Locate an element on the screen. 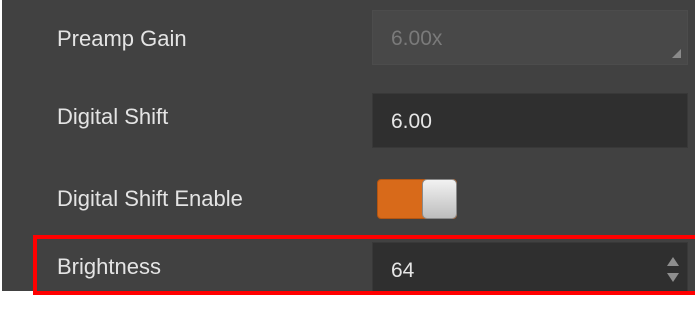  brightness-spinbox: 64 is located at coordinates (530, 269).